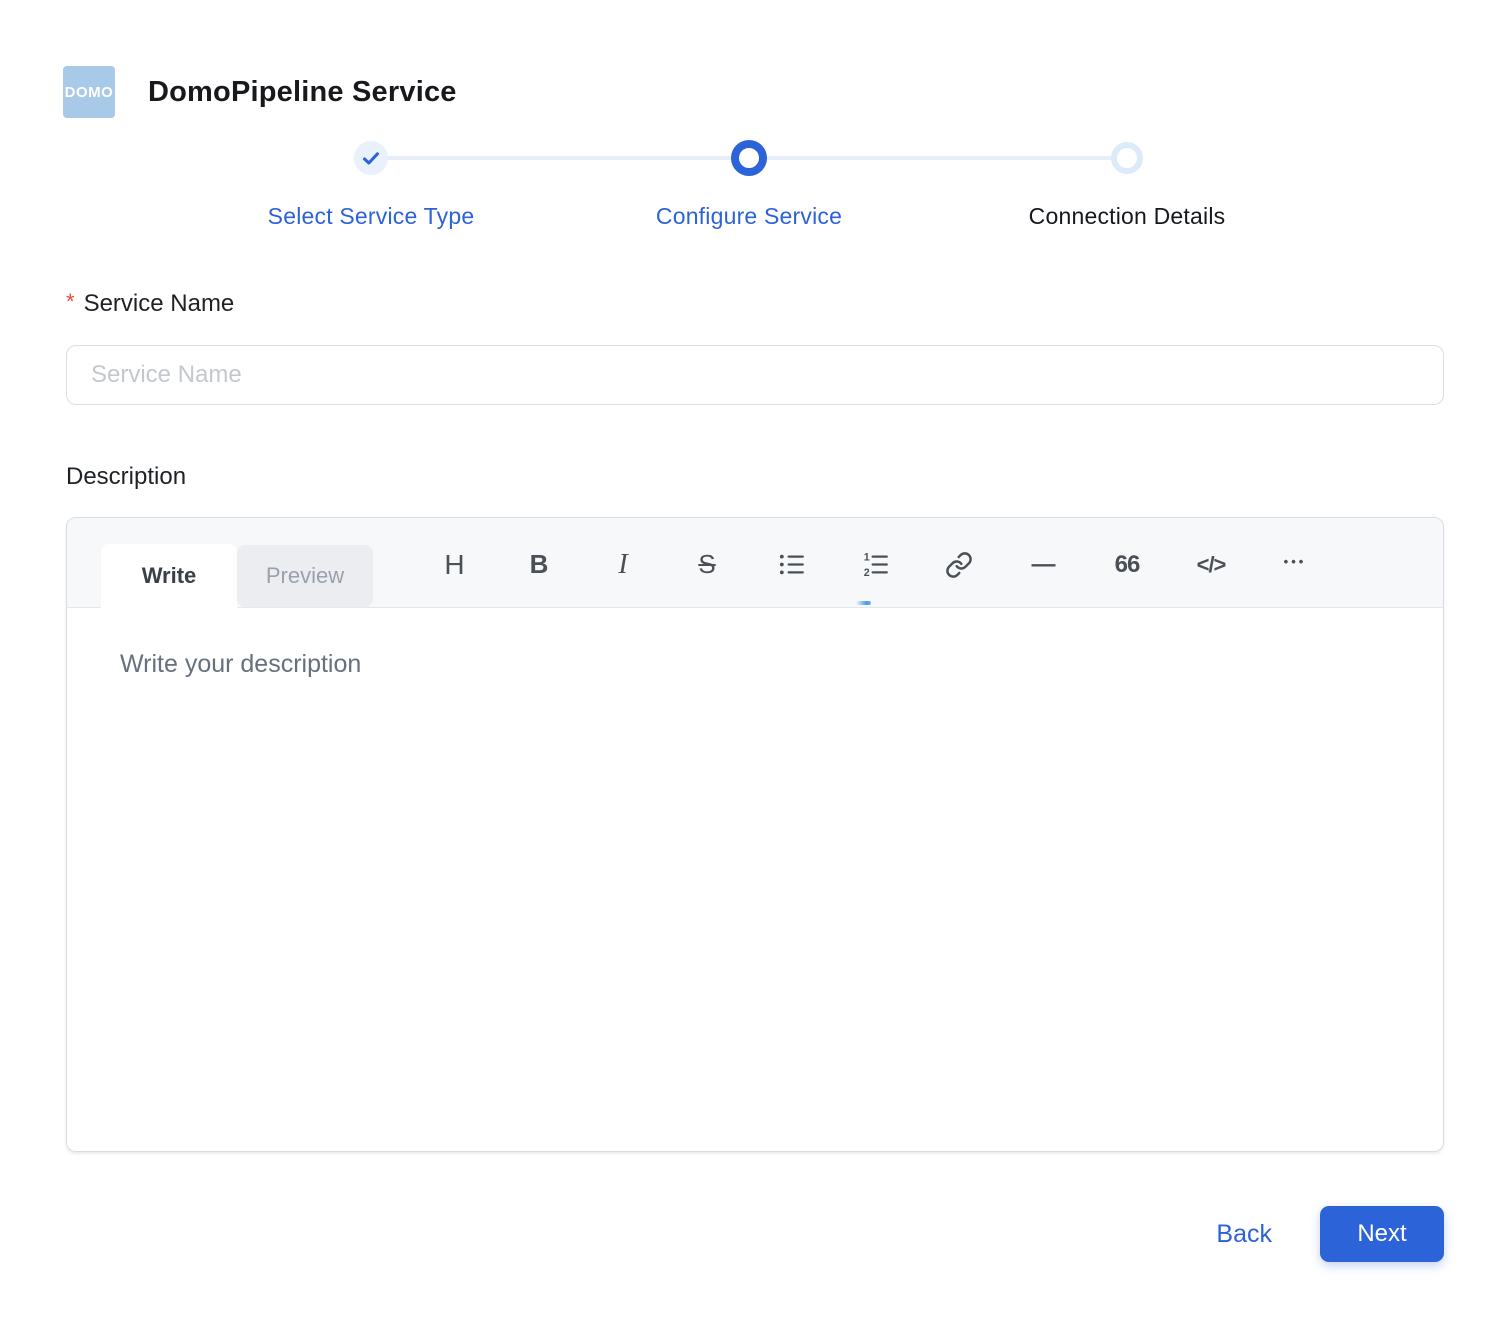 The width and height of the screenshot is (1506, 1330). I want to click on quote-icon: 66, so click(1127, 564).